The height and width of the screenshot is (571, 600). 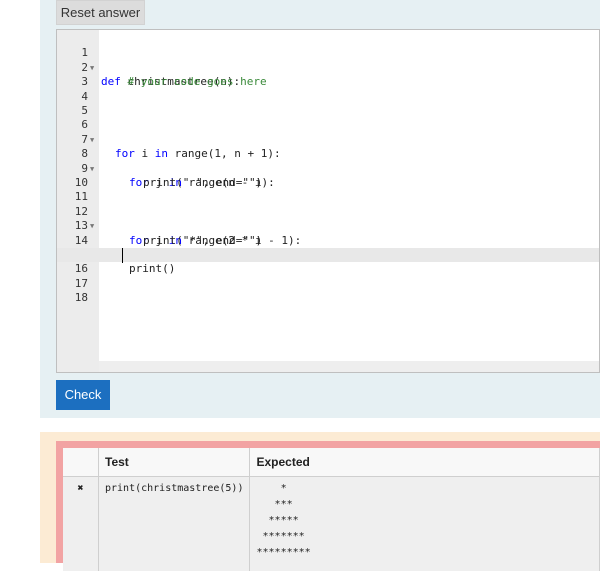 I want to click on code-line: 2 # your code goes here, so click(x=328, y=53).